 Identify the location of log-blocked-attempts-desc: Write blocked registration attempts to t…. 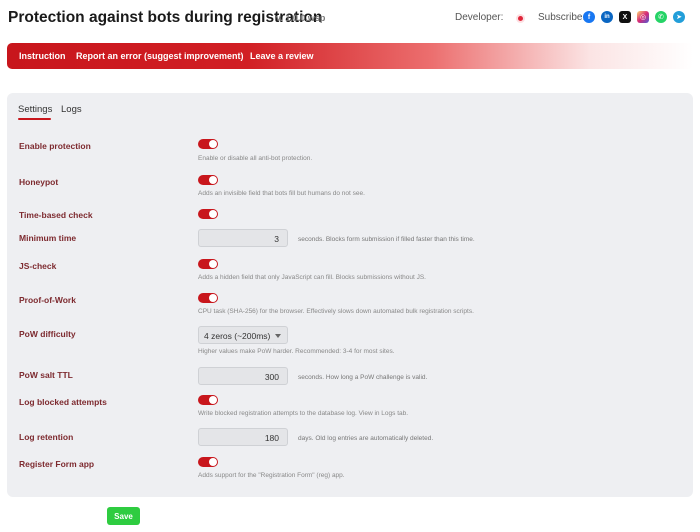
(303, 413).